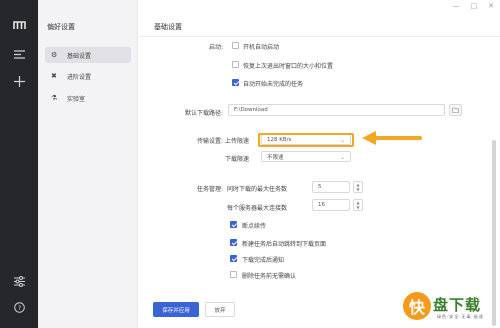 This screenshot has height=328, width=500. What do you see at coordinates (235, 45) in the screenshot?
I see `startup-checkbox-autostart` at bounding box center [235, 45].